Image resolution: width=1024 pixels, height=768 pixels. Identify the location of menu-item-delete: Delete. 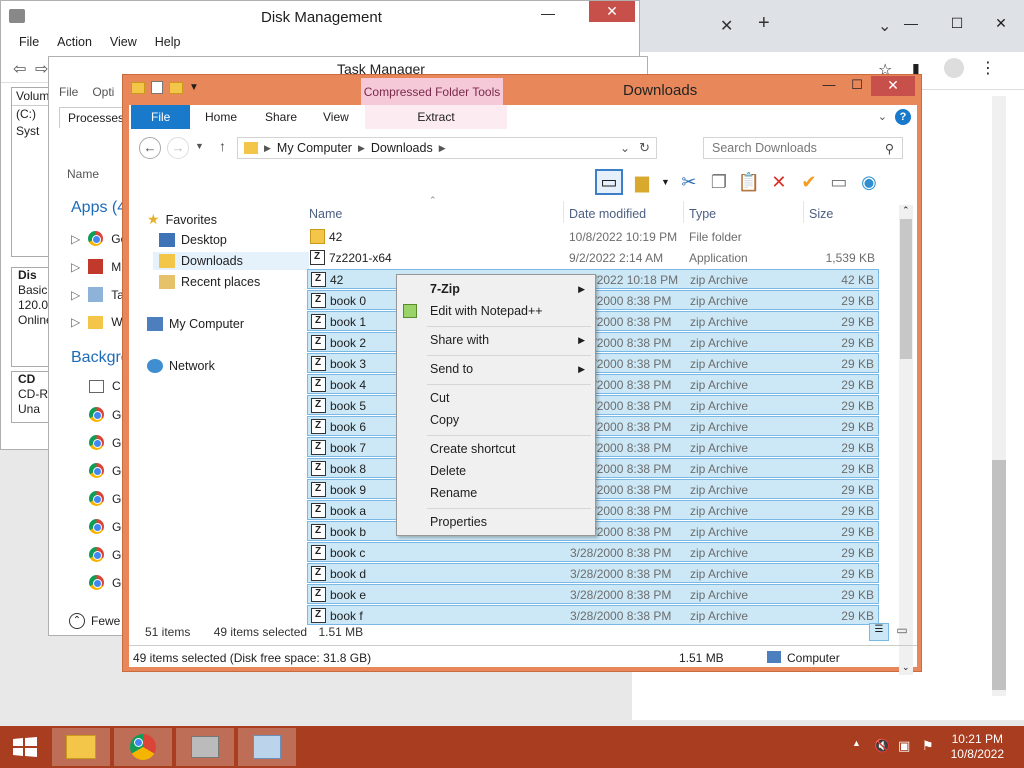
(496, 471).